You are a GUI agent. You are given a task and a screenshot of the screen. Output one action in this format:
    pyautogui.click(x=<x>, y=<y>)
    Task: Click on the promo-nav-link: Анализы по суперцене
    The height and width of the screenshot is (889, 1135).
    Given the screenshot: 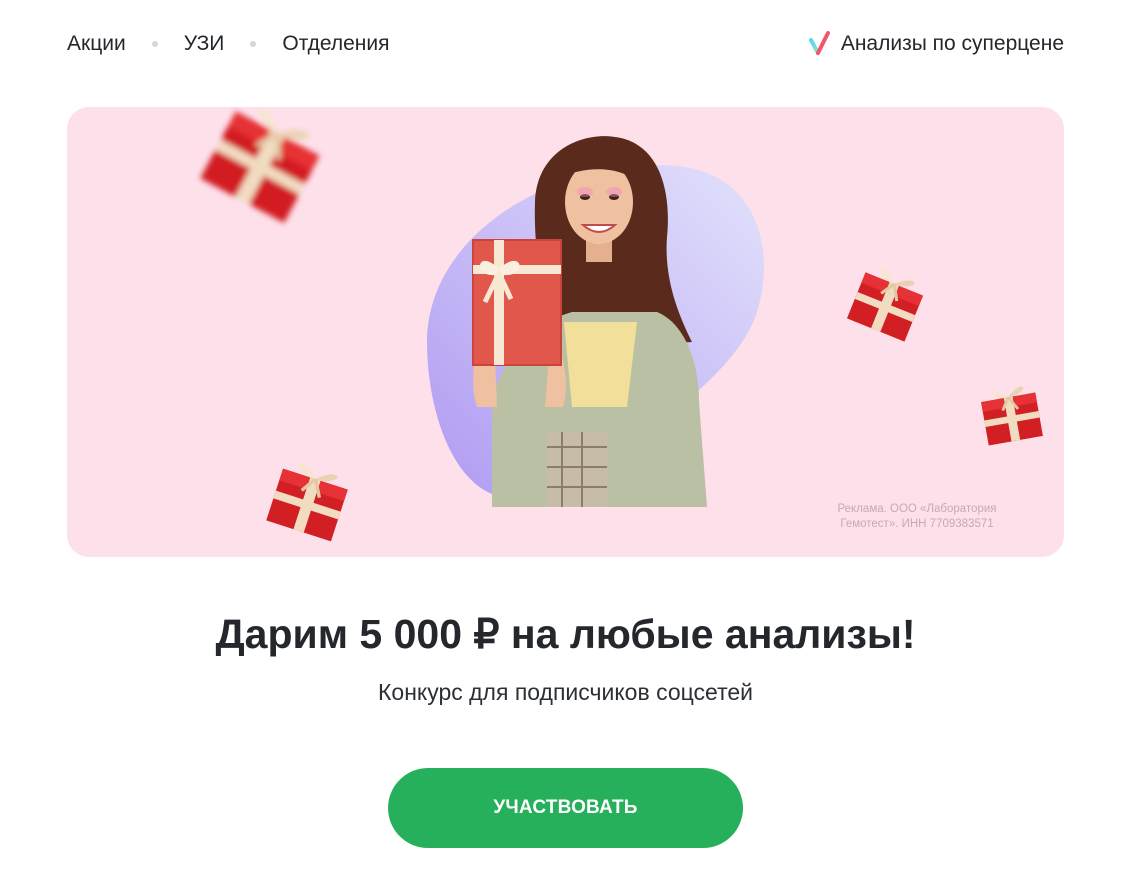 What is the action you would take?
    pyautogui.click(x=936, y=44)
    